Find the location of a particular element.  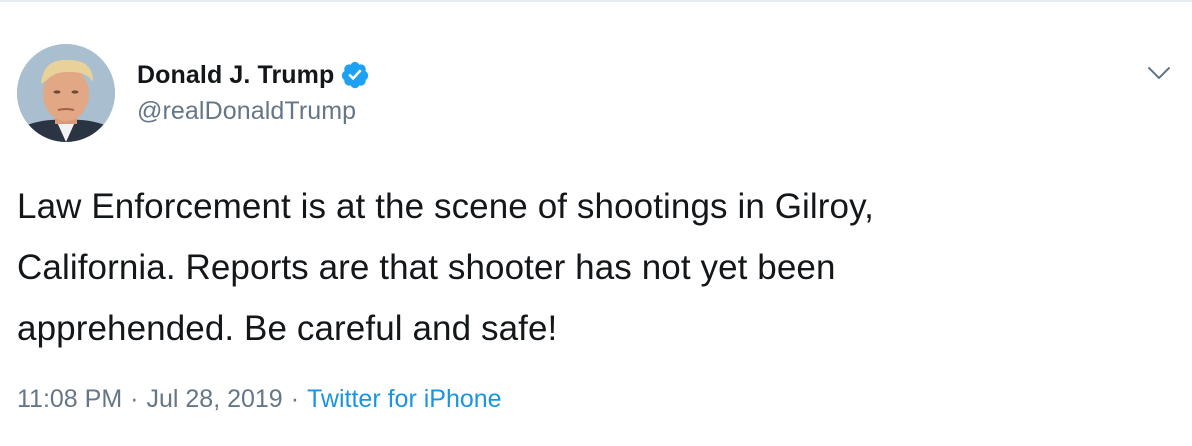

tweet-author: Donald J. Trump @realDonaldTrump is located at coordinates (253, 92).